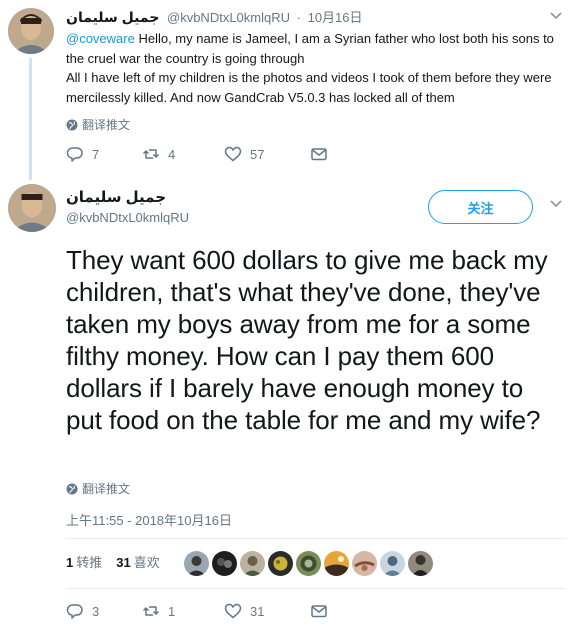 Image resolution: width=579 pixels, height=630 pixels. Describe the element at coordinates (123, 562) in the screenshot. I see `like-stat-count: 31` at that location.